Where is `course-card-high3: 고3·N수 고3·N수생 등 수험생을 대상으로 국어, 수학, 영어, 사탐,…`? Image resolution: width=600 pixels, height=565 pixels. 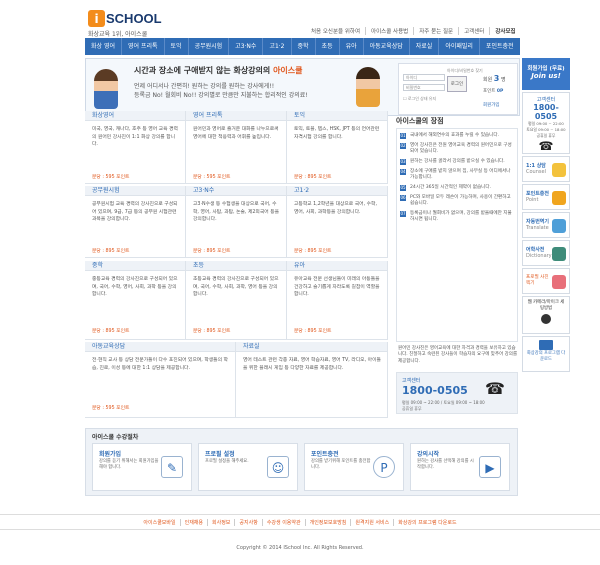
course-card-high3: 고3·N수 고3·N수생 등 수험생을 대상으로 국어, 수학, 영어, 사탐,… is located at coordinates (236, 222).